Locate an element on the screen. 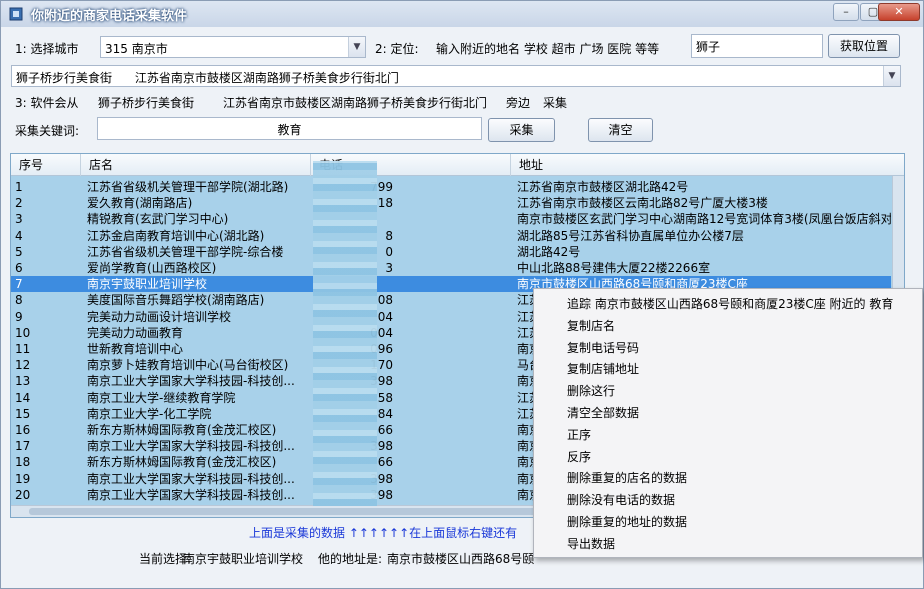 The image size is (924, 589). locate-input: 狮子 is located at coordinates (757, 46).